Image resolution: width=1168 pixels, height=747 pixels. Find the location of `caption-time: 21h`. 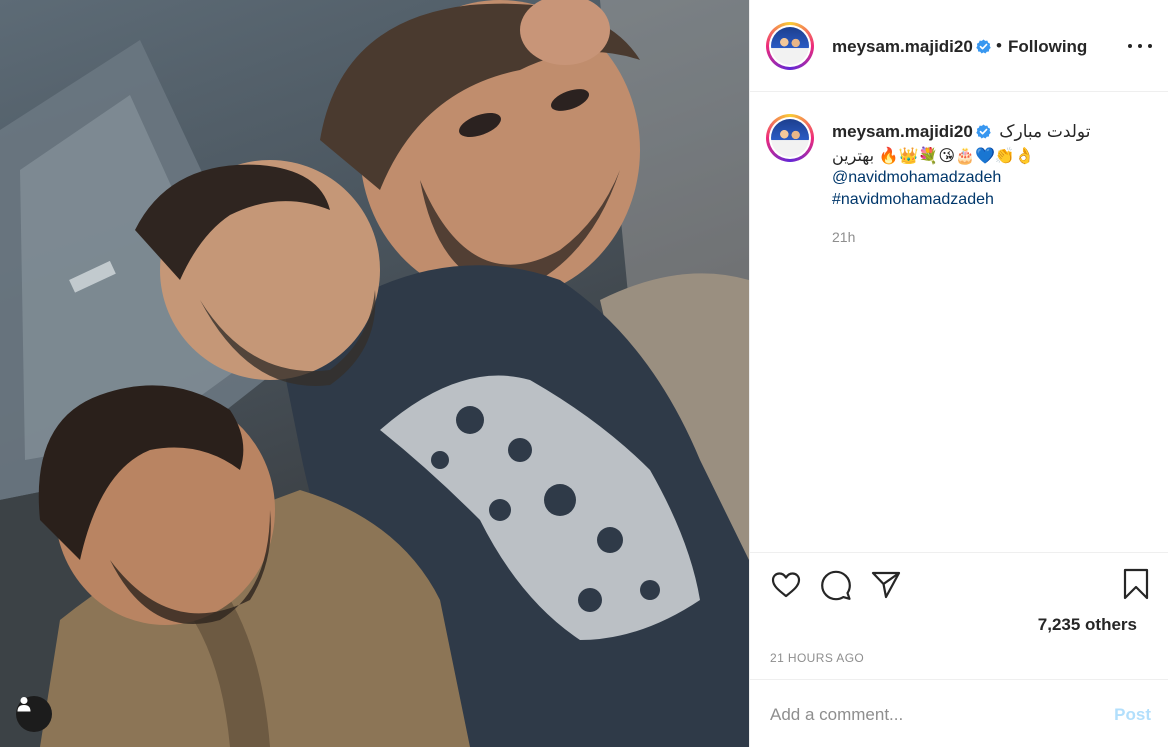

caption-time: 21h is located at coordinates (843, 237).